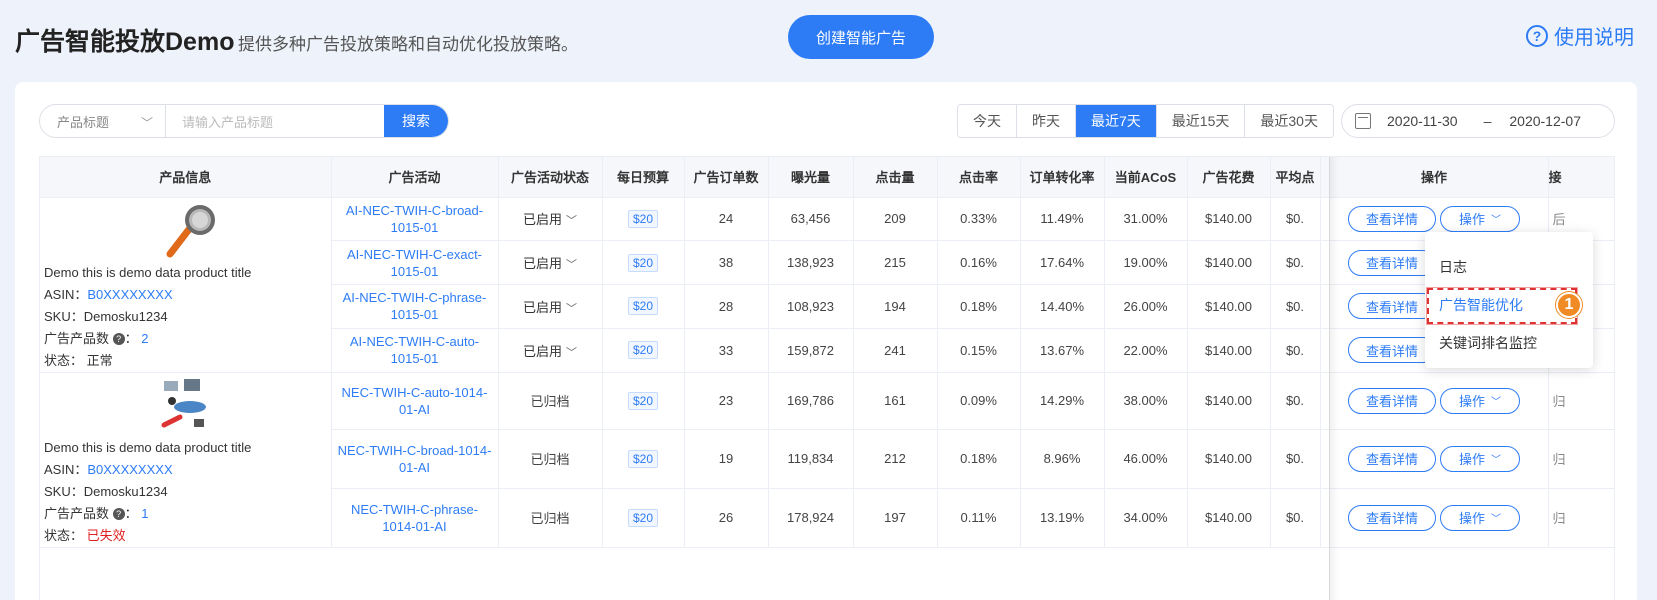 This screenshot has width=1657, height=600. What do you see at coordinates (811, 219) in the screenshot?
I see `impressions-cell: 63,456` at bounding box center [811, 219].